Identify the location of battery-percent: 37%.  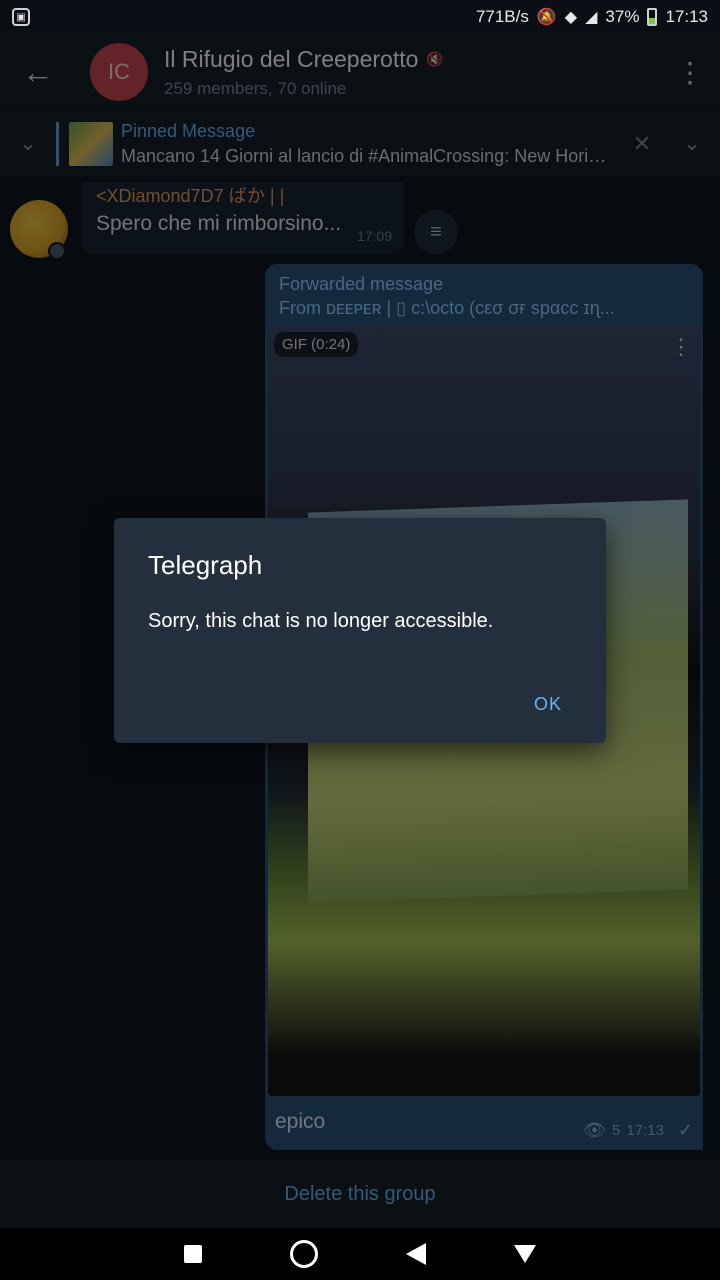
(622, 16).